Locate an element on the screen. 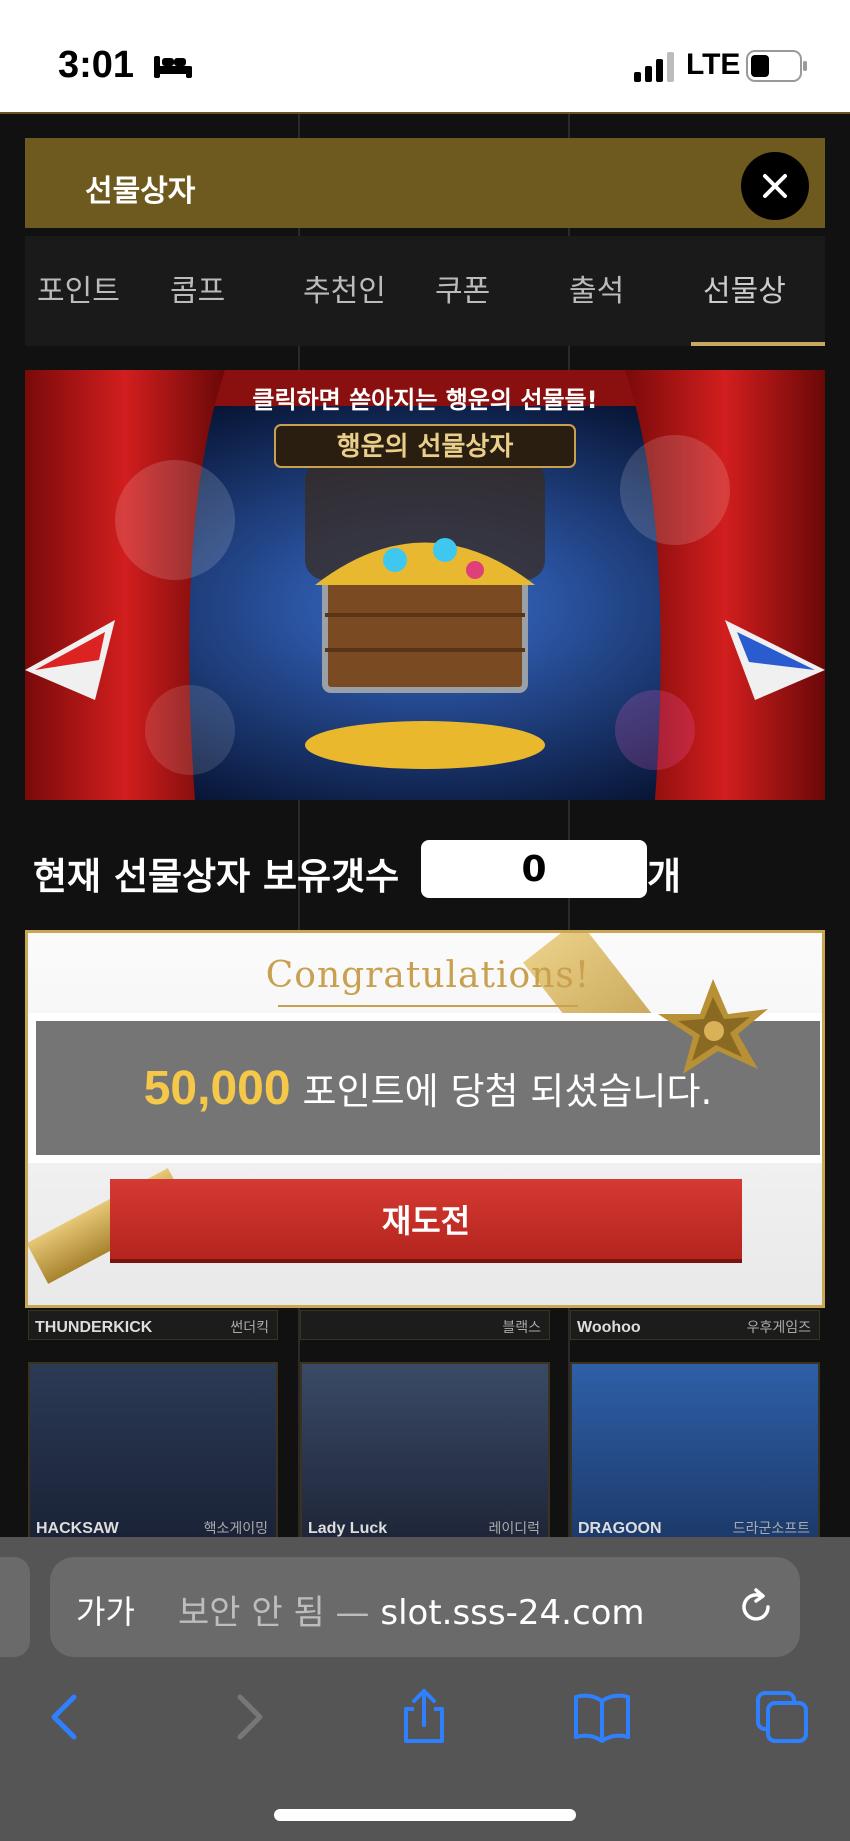 This screenshot has width=850, height=1841. modal-title: 선물상자 is located at coordinates (140, 191).